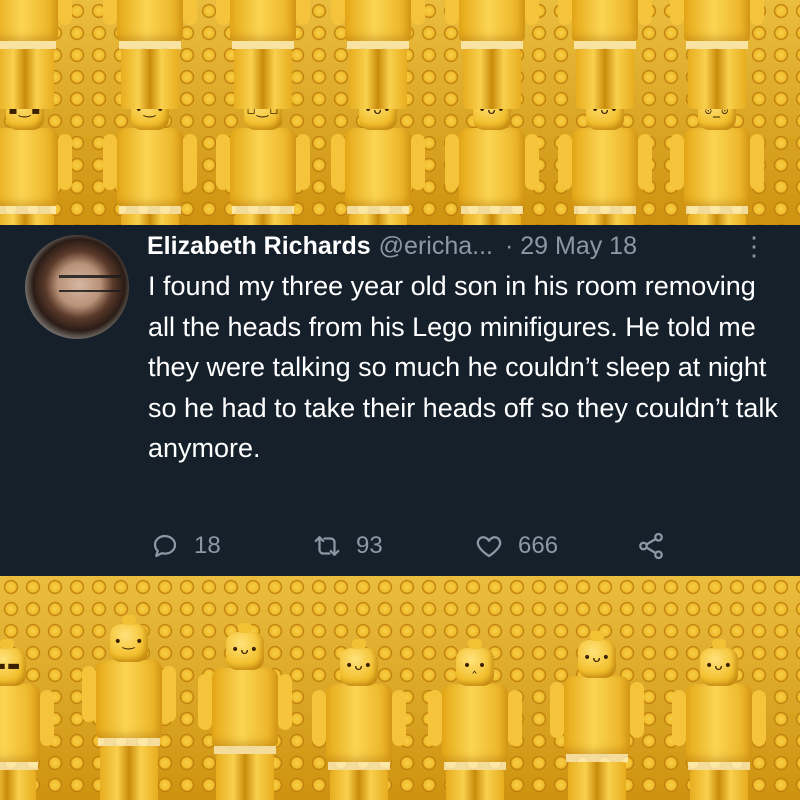 This screenshot has width=800, height=800. Describe the element at coordinates (571, 246) in the screenshot. I see `tweet-date: · 29 May 18` at that location.